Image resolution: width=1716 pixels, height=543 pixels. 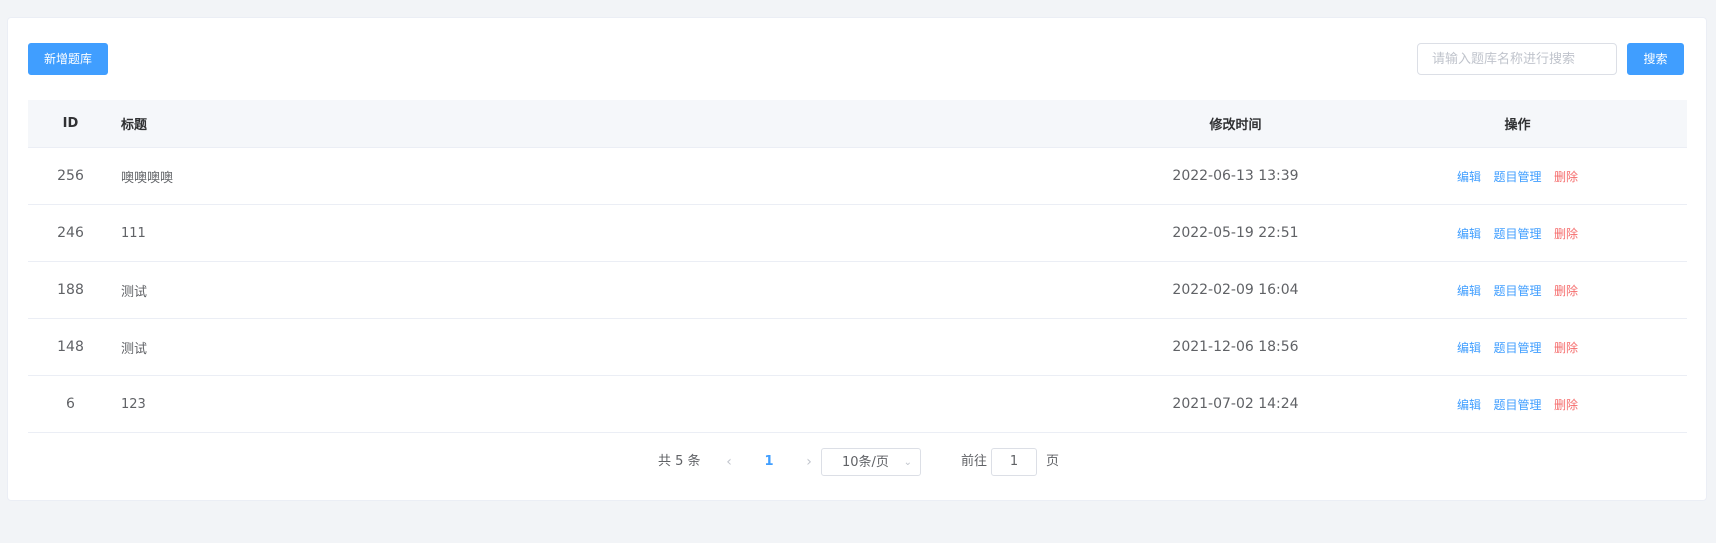 What do you see at coordinates (70, 233) in the screenshot?
I see `cell-id: 246` at bounding box center [70, 233].